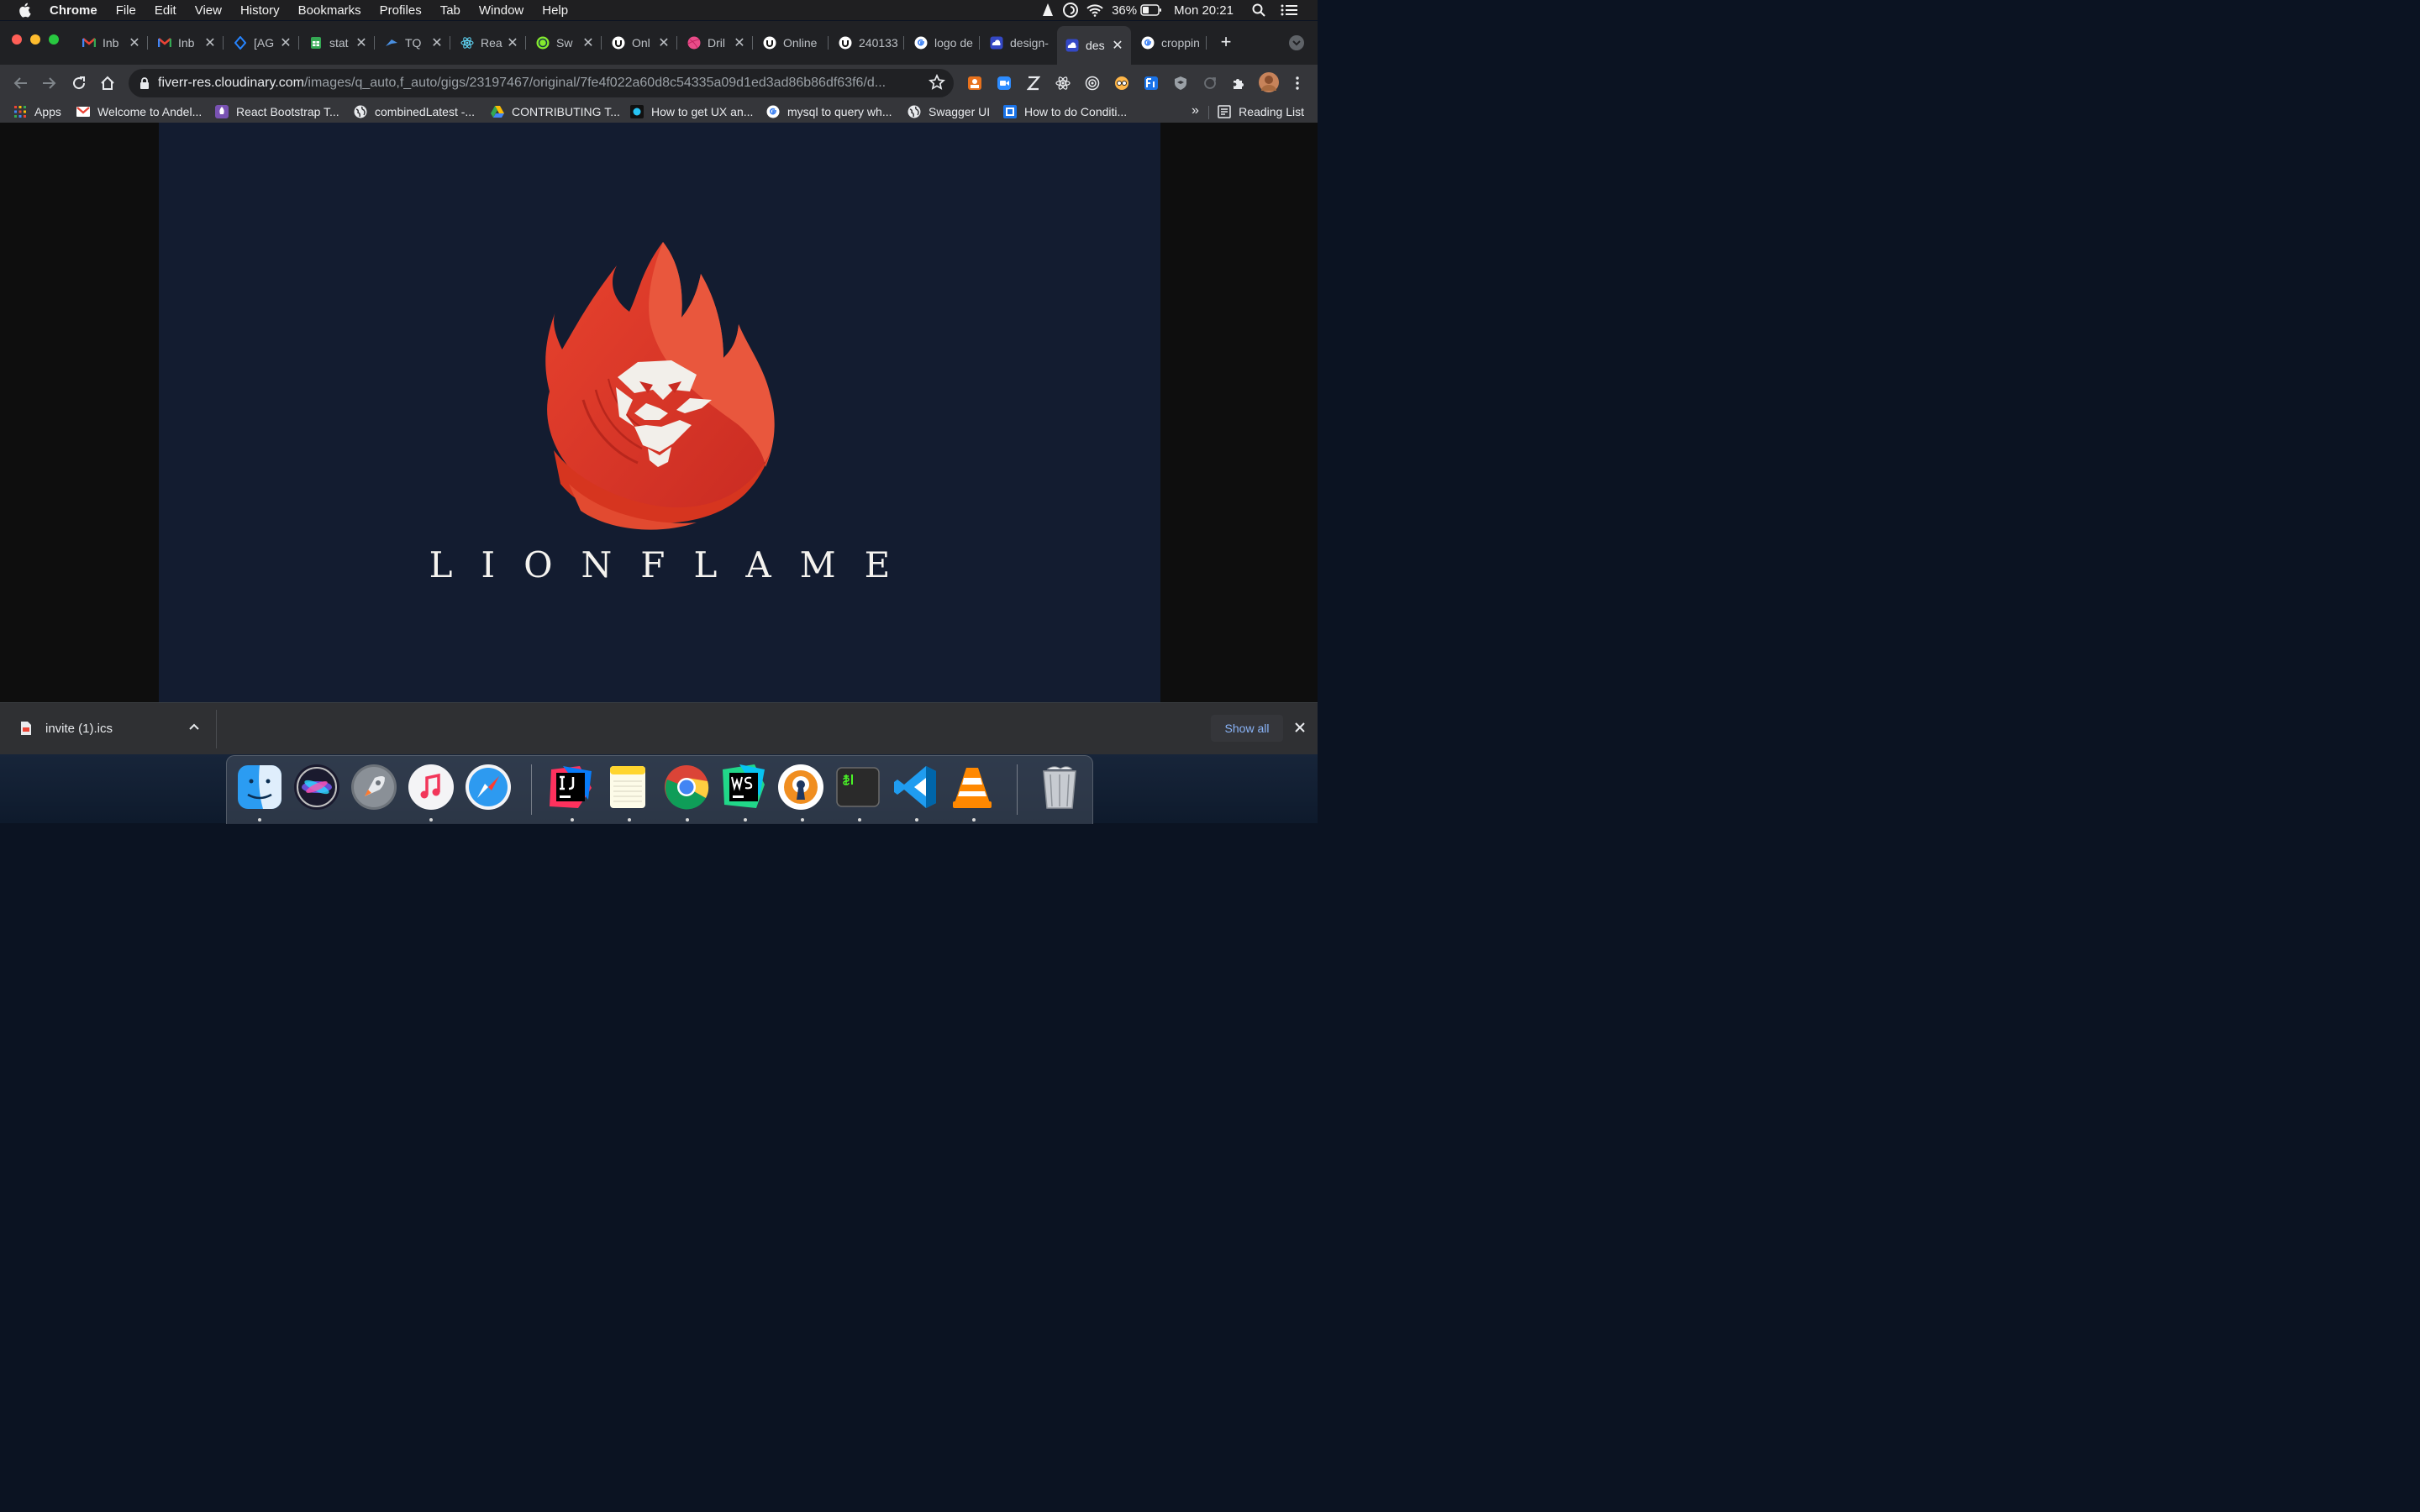 Image resolution: width=2420 pixels, height=1512 pixels. Describe the element at coordinates (195, 726) in the screenshot. I see `chevron-up-icon` at that location.